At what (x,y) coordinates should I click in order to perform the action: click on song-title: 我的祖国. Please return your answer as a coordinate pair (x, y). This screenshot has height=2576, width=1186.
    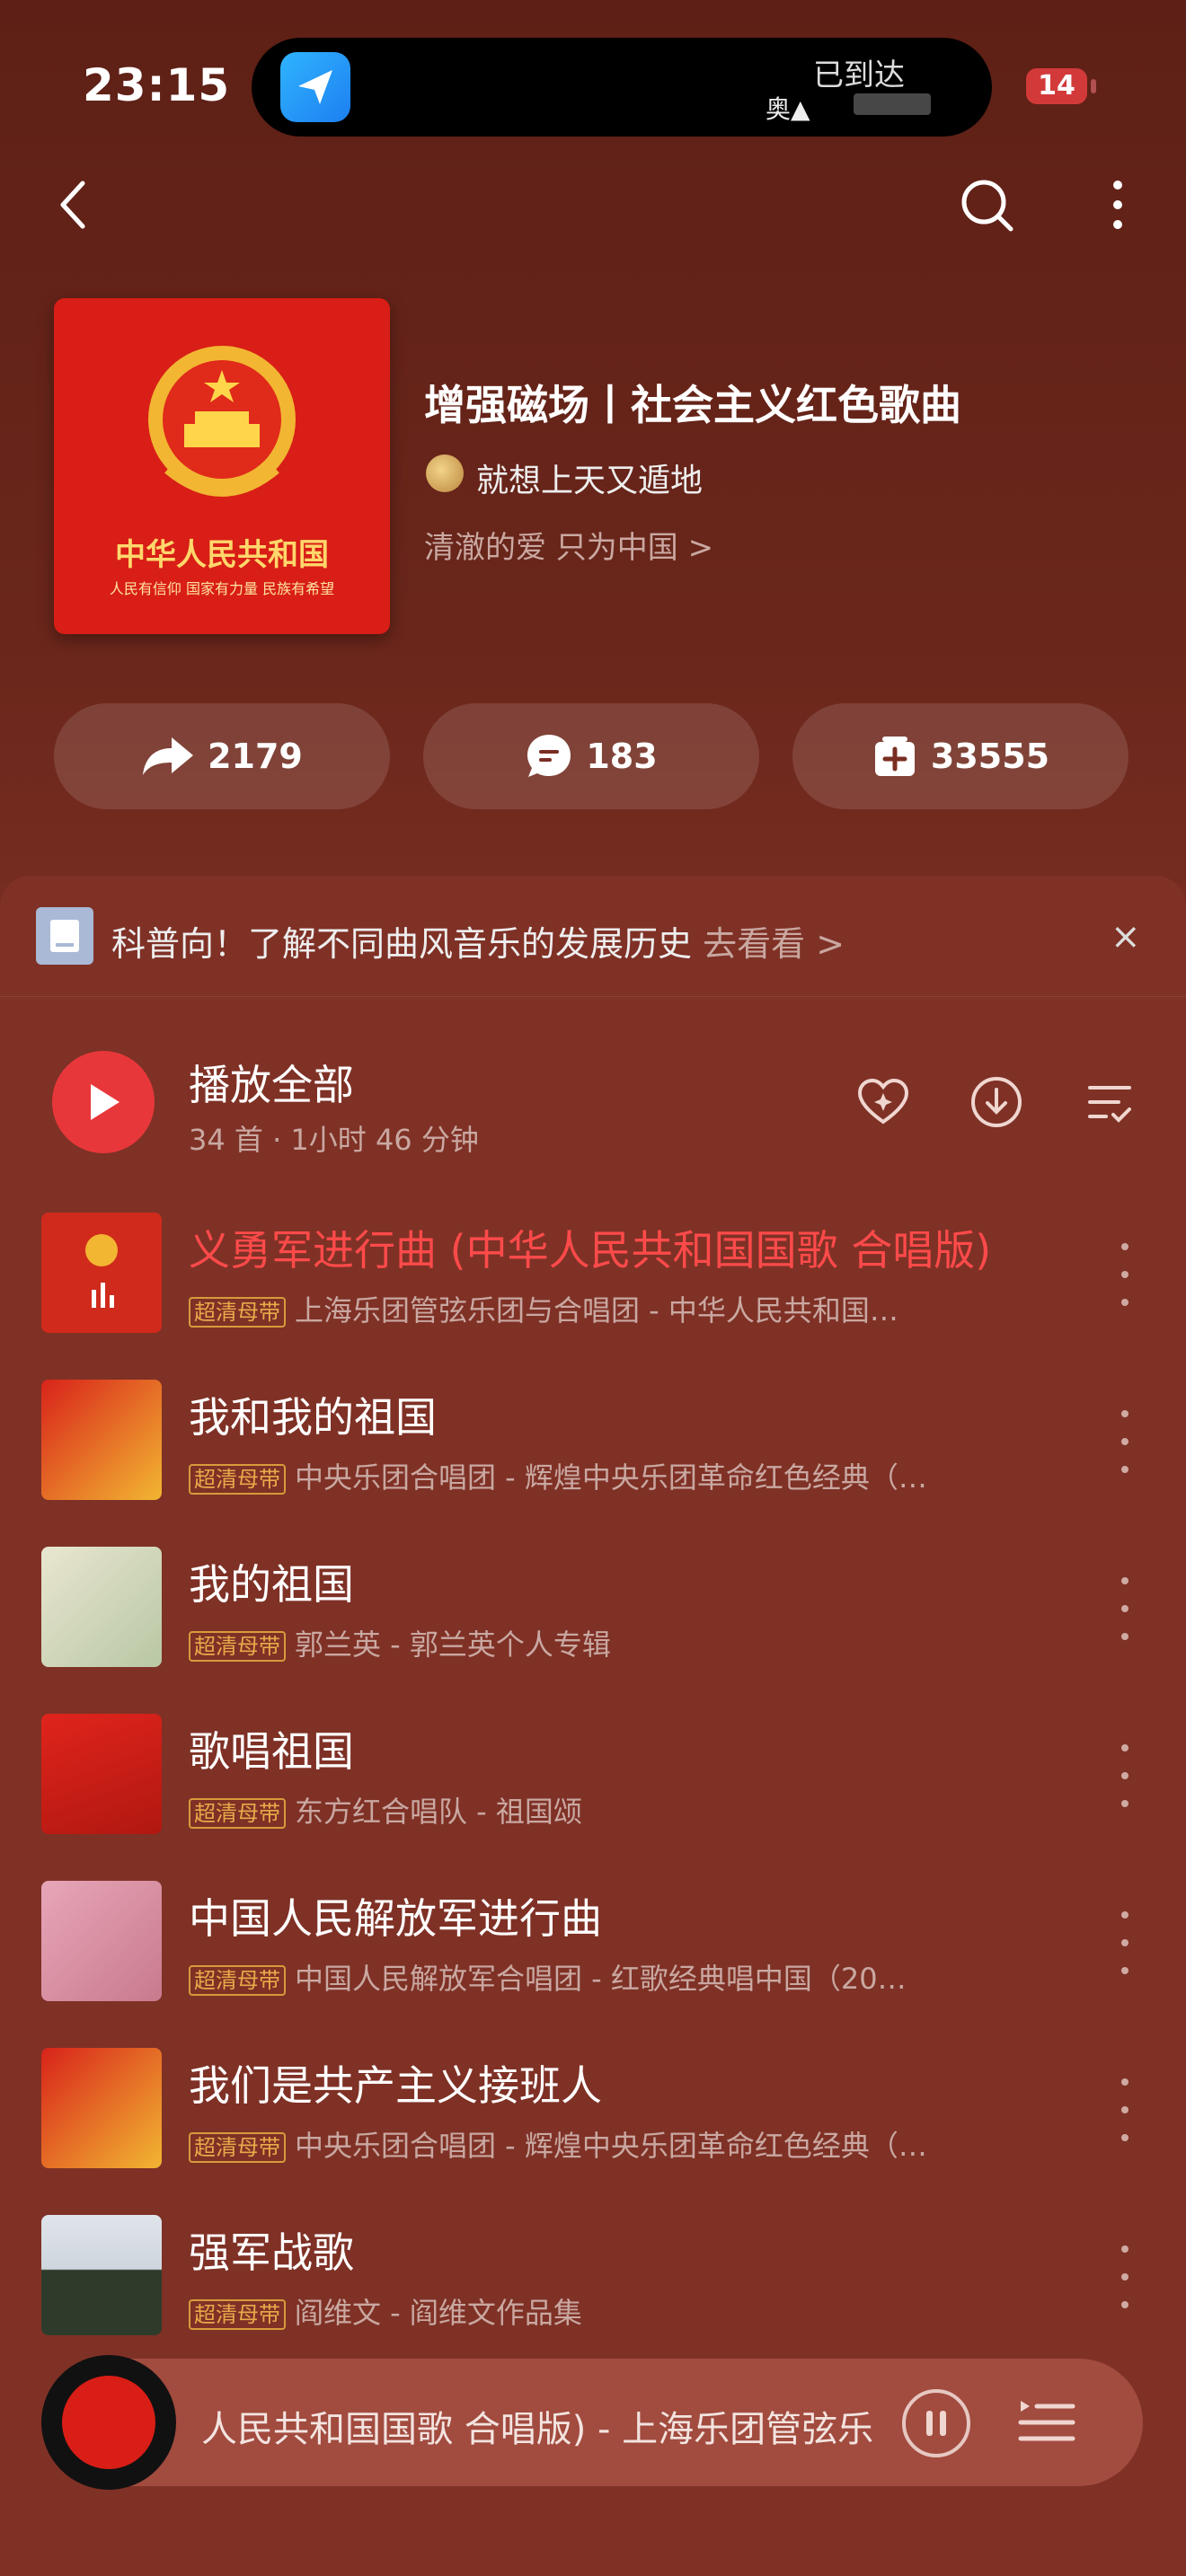
    Looking at the image, I should click on (271, 1584).